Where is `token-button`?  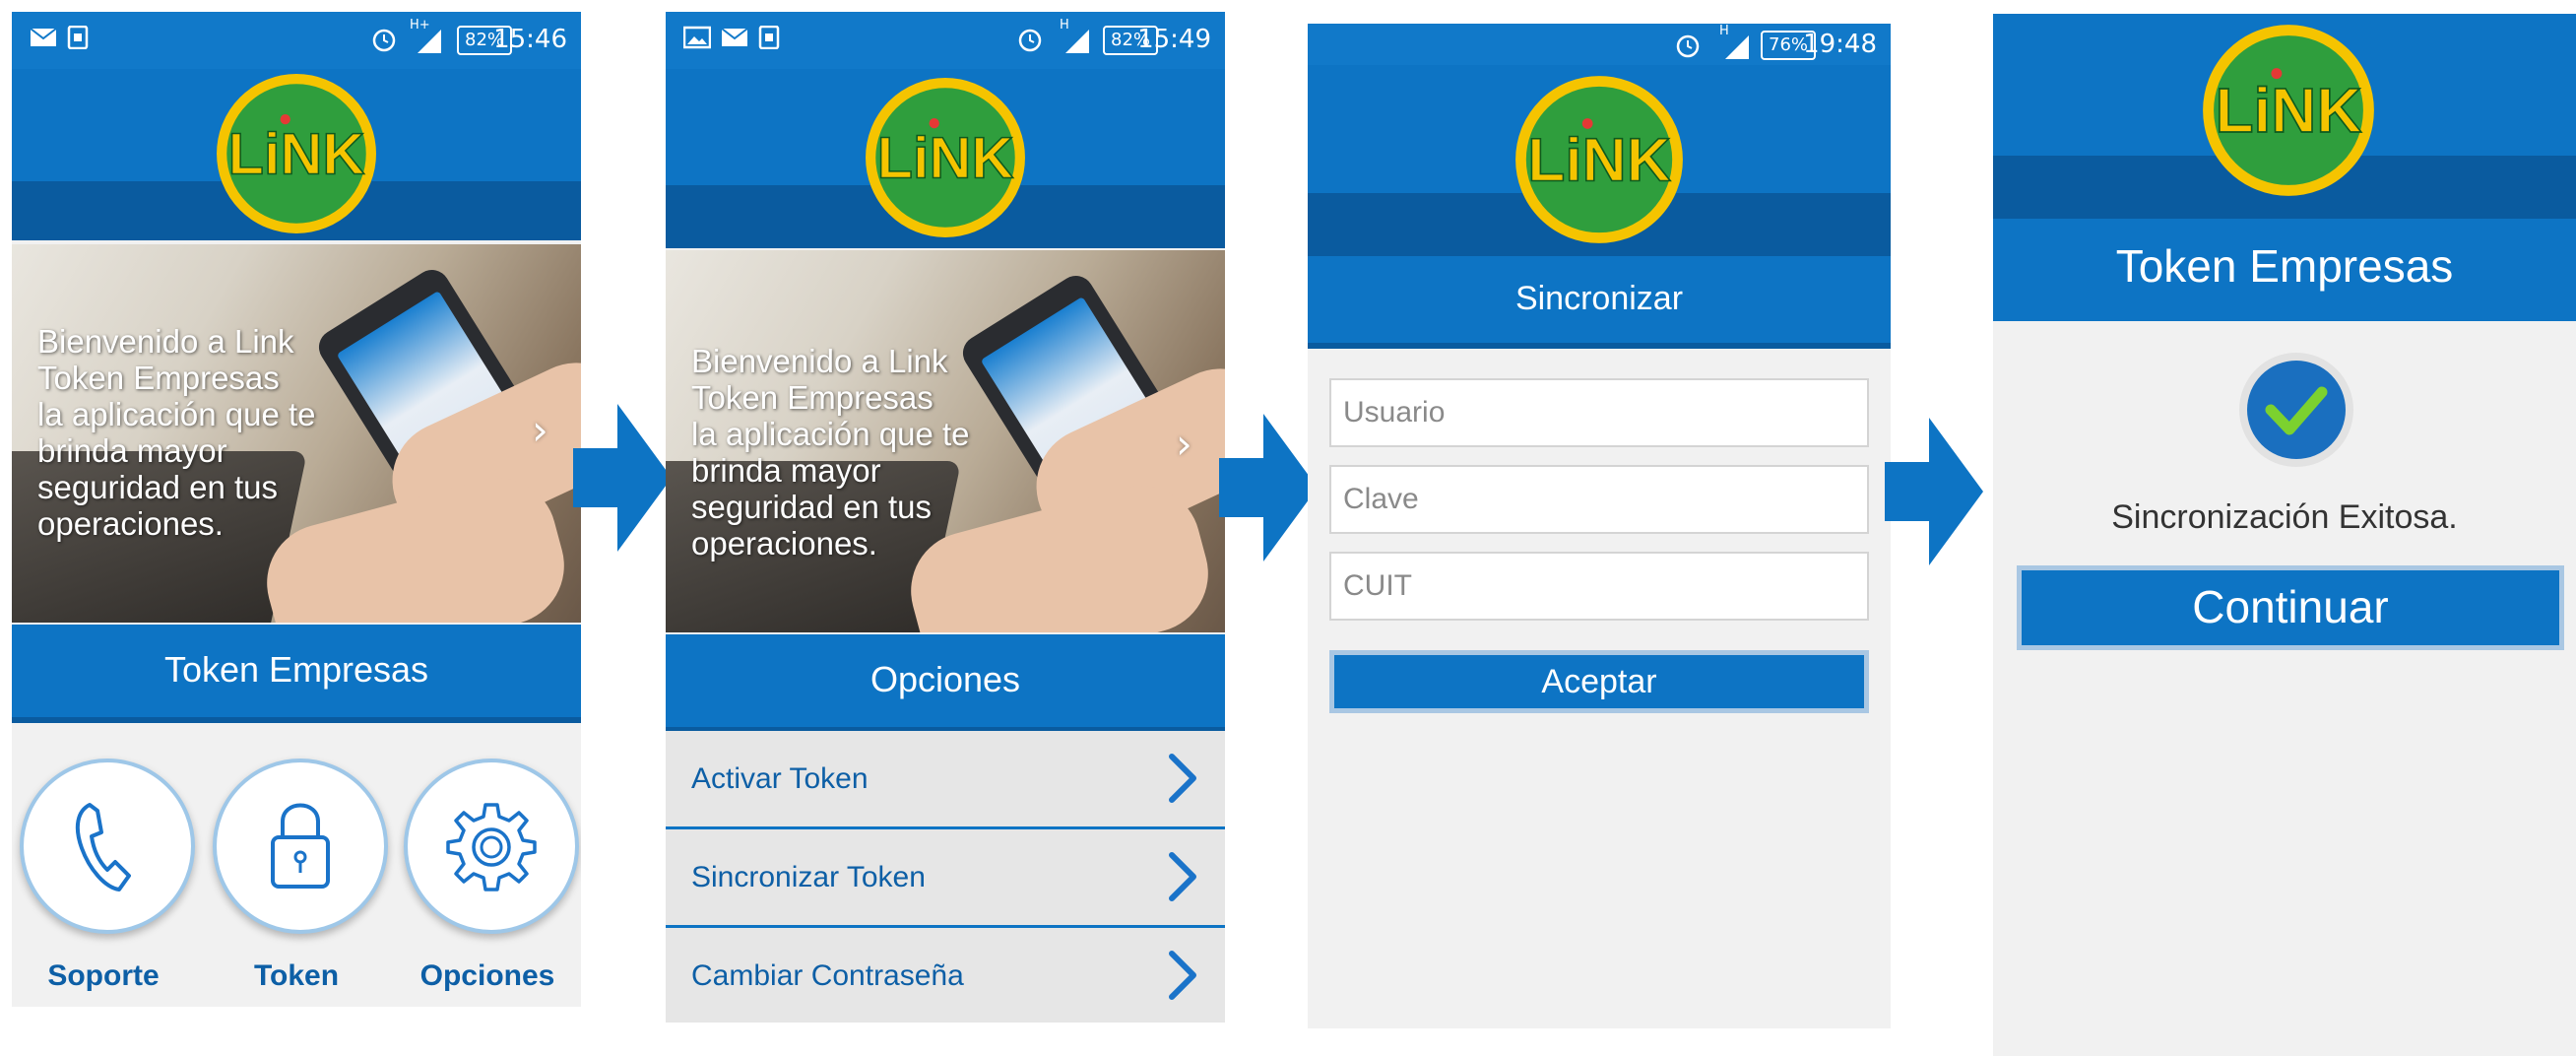
token-button is located at coordinates (300, 846).